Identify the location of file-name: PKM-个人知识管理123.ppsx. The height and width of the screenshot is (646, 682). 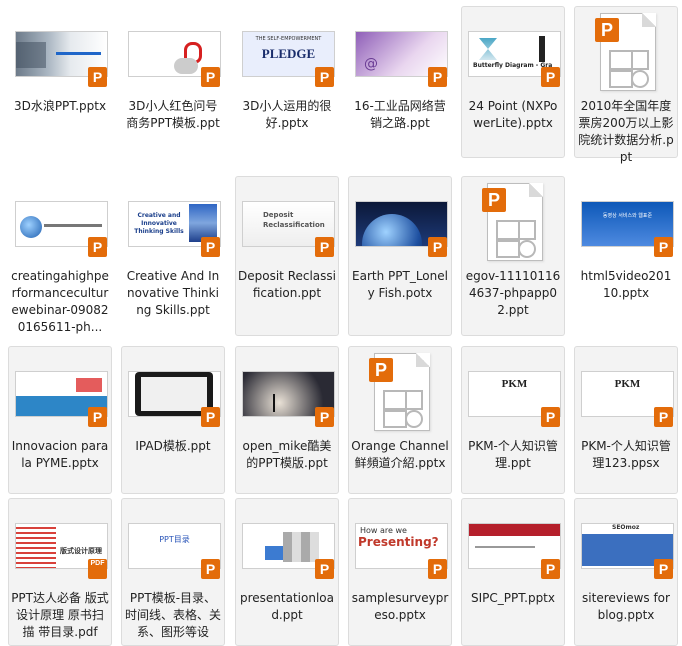
(626, 454).